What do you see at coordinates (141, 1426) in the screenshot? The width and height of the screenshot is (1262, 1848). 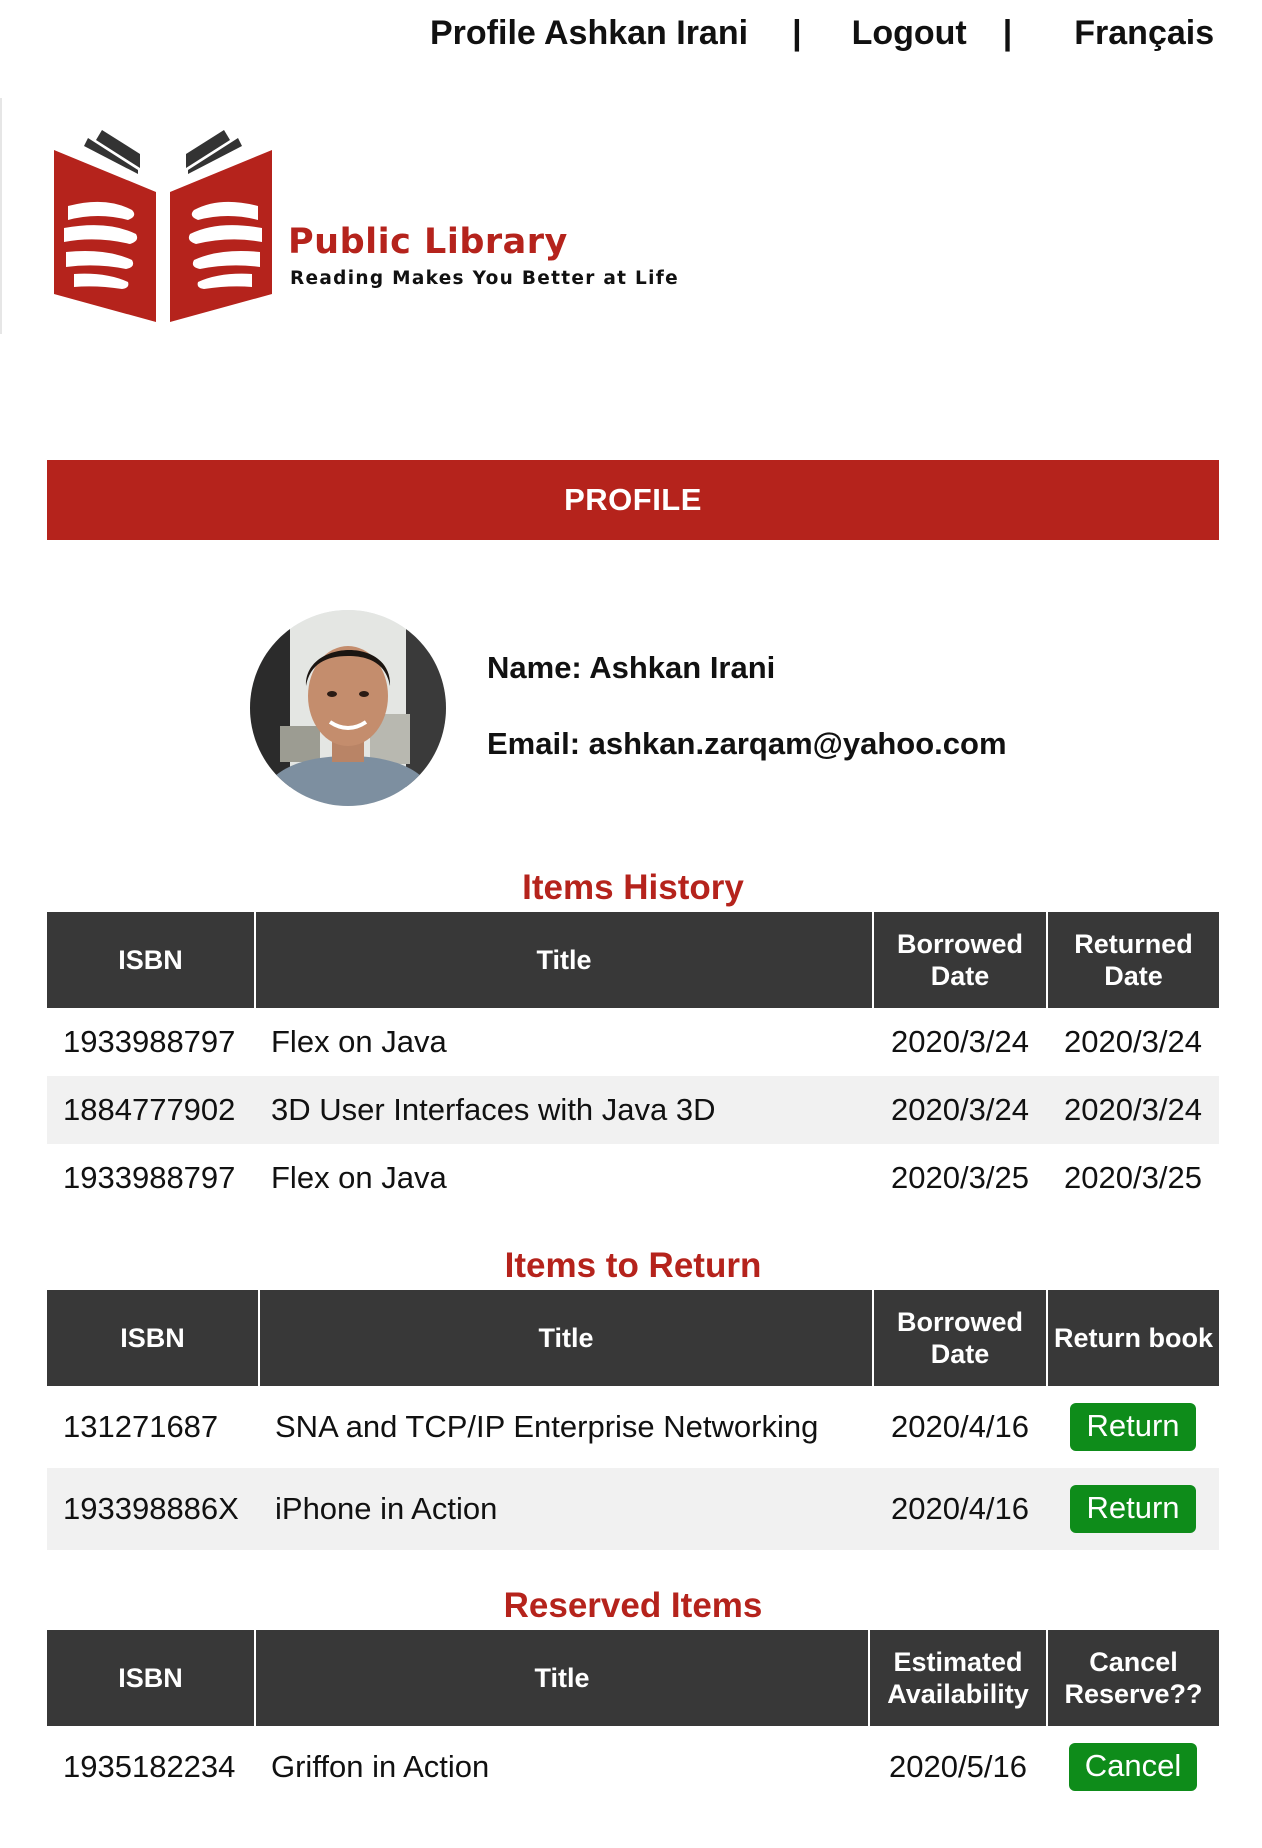 I see `isbn-cell: 131271687` at bounding box center [141, 1426].